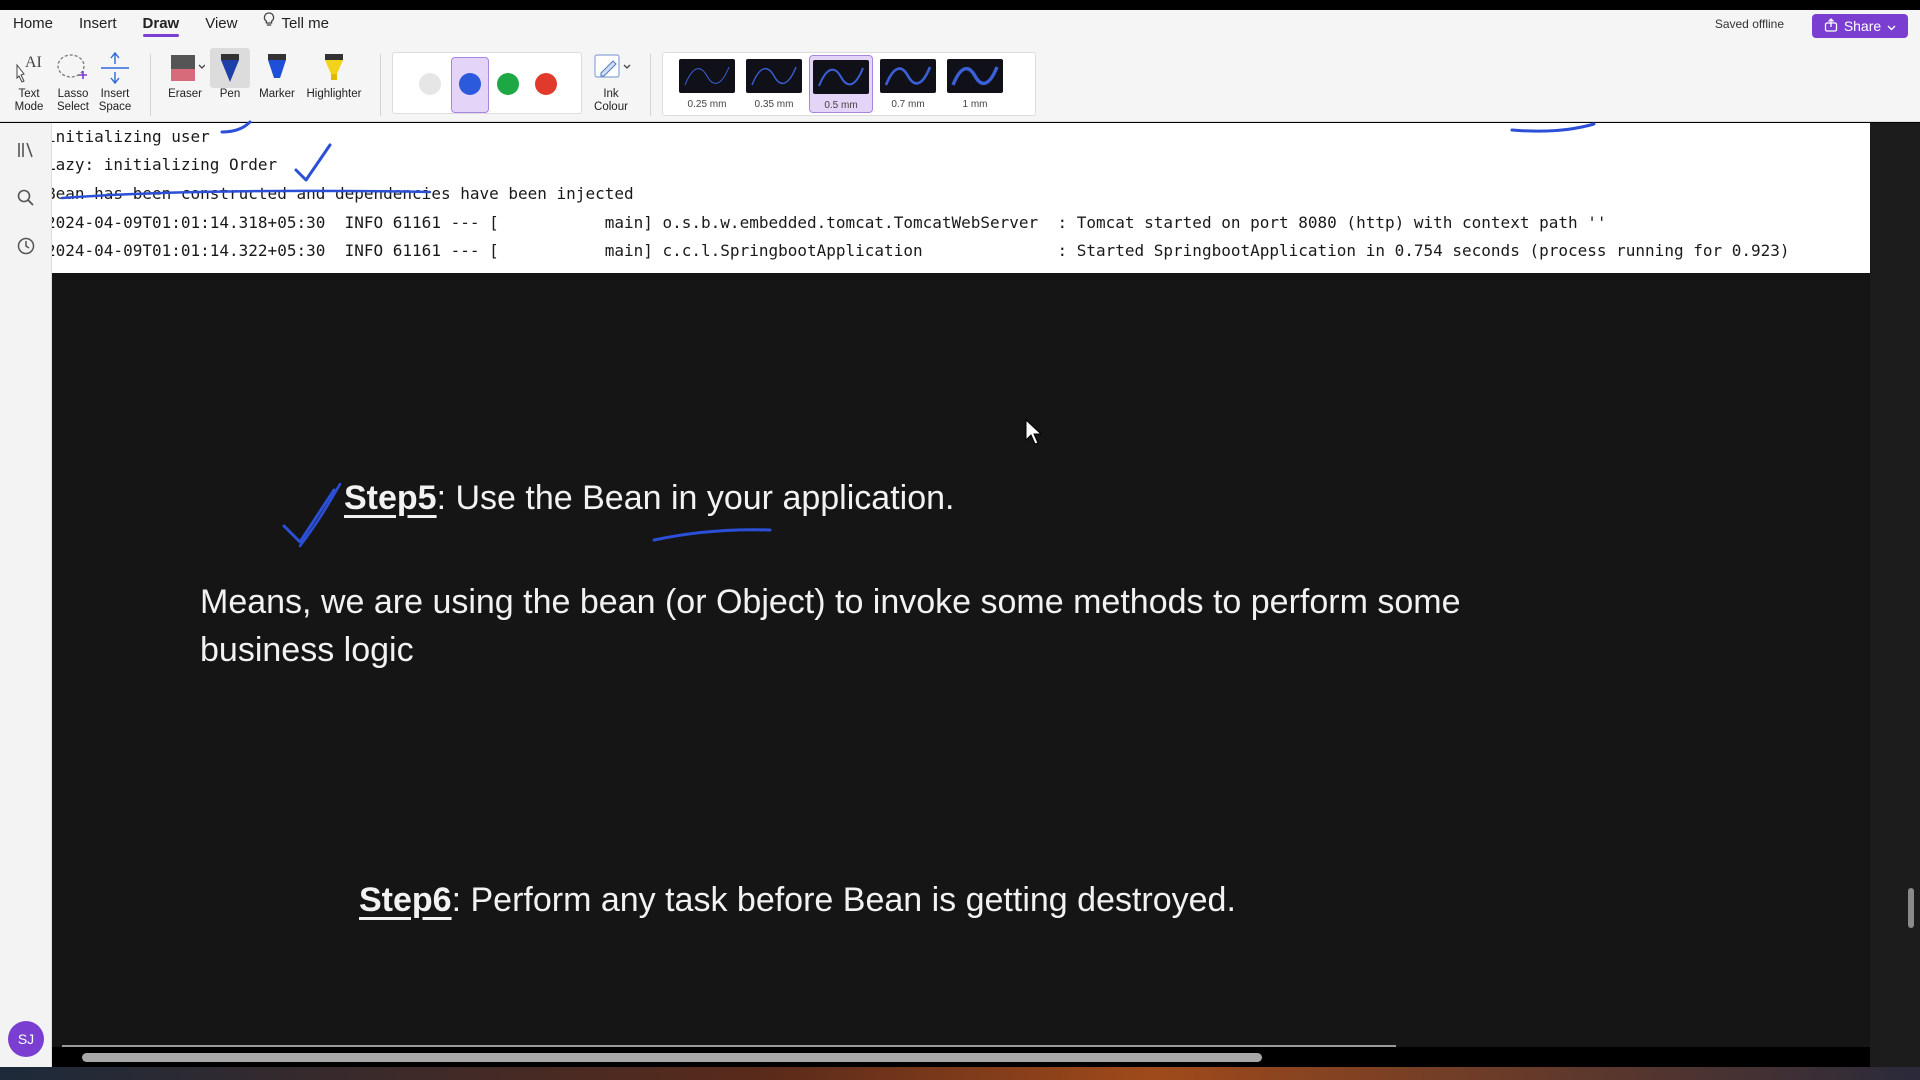  Describe the element at coordinates (1911, 908) in the screenshot. I see `vertical-scrollbar-thumb` at that location.